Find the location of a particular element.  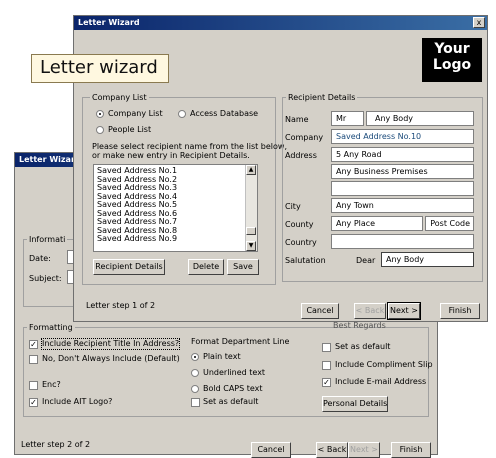

company-list-radio-label: Company List is located at coordinates (135, 113).